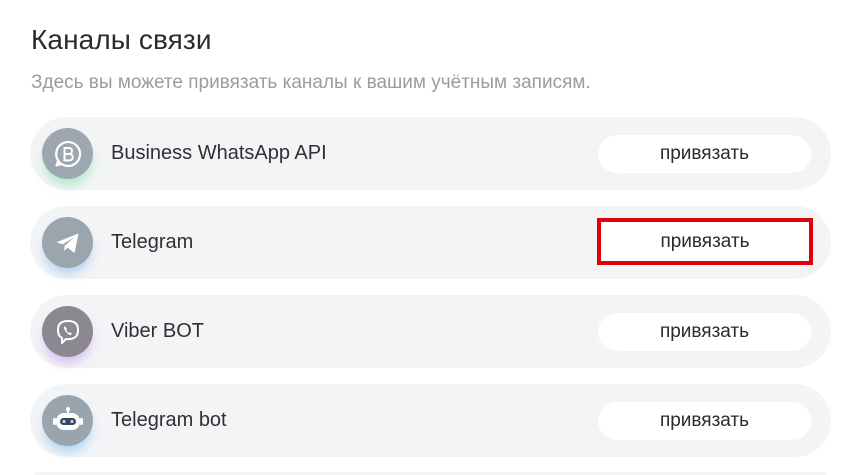 This screenshot has height=475, width=844. What do you see at coordinates (67, 331) in the screenshot?
I see `viber-icon` at bounding box center [67, 331].